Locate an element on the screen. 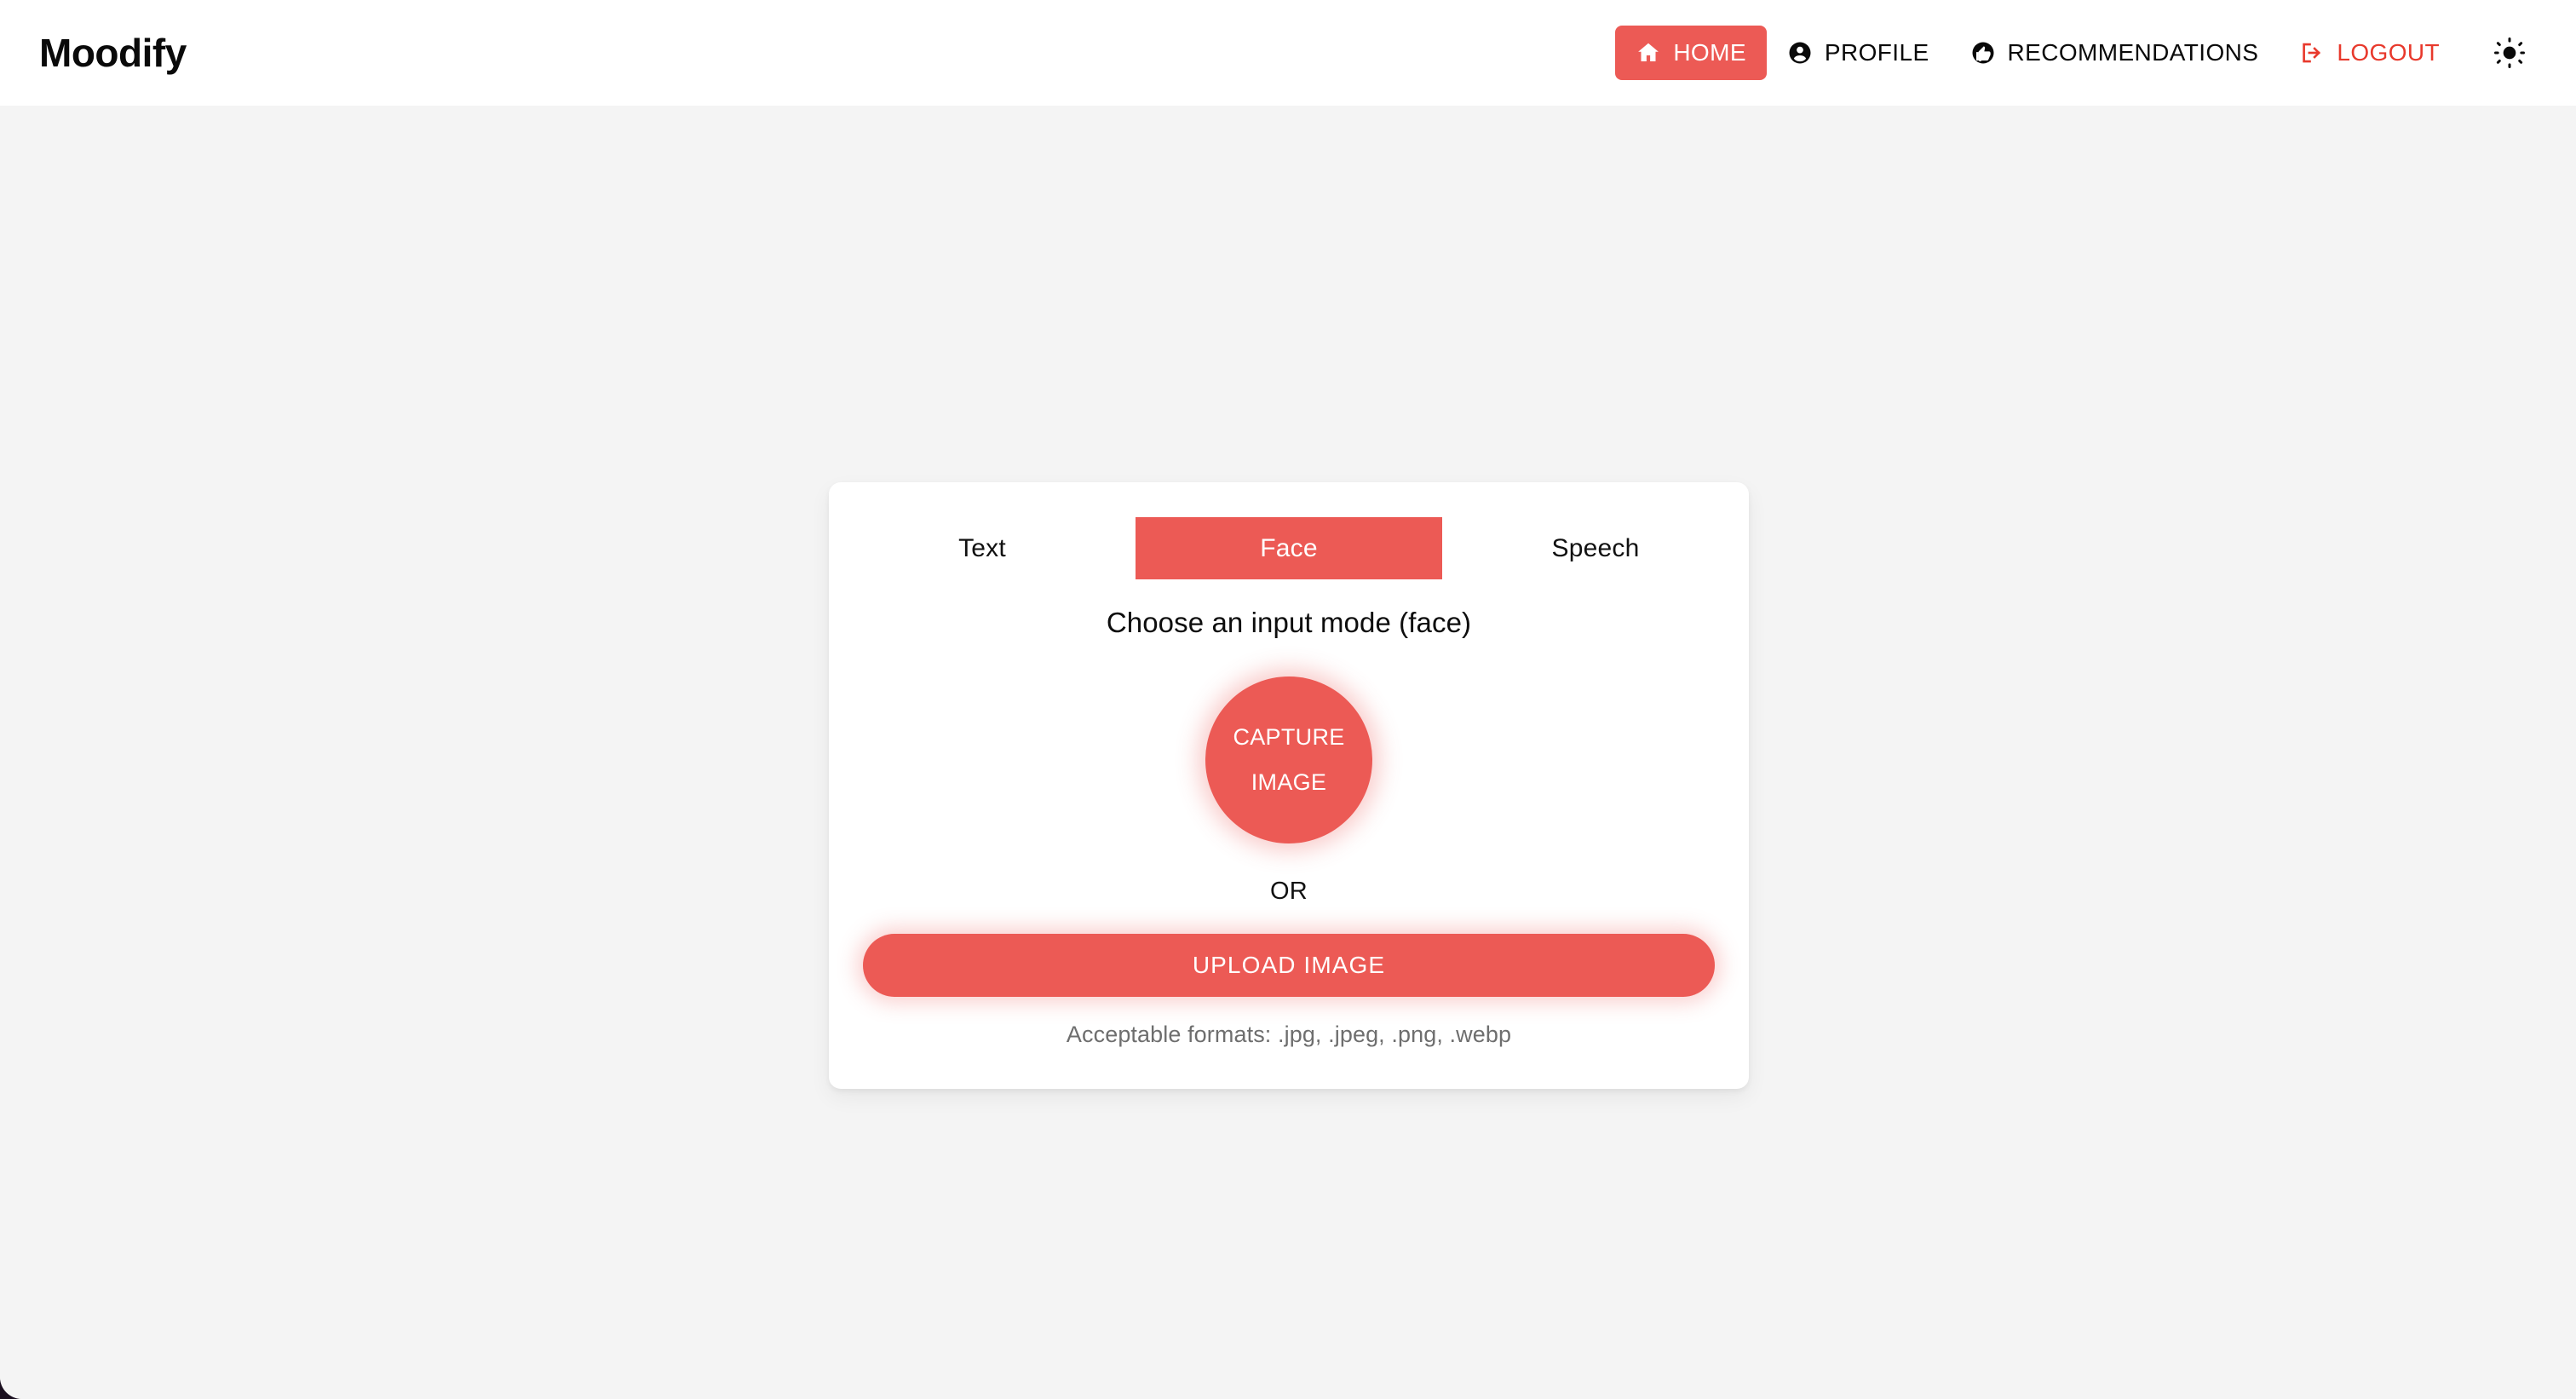  theme-toggle-button is located at coordinates (2510, 53).